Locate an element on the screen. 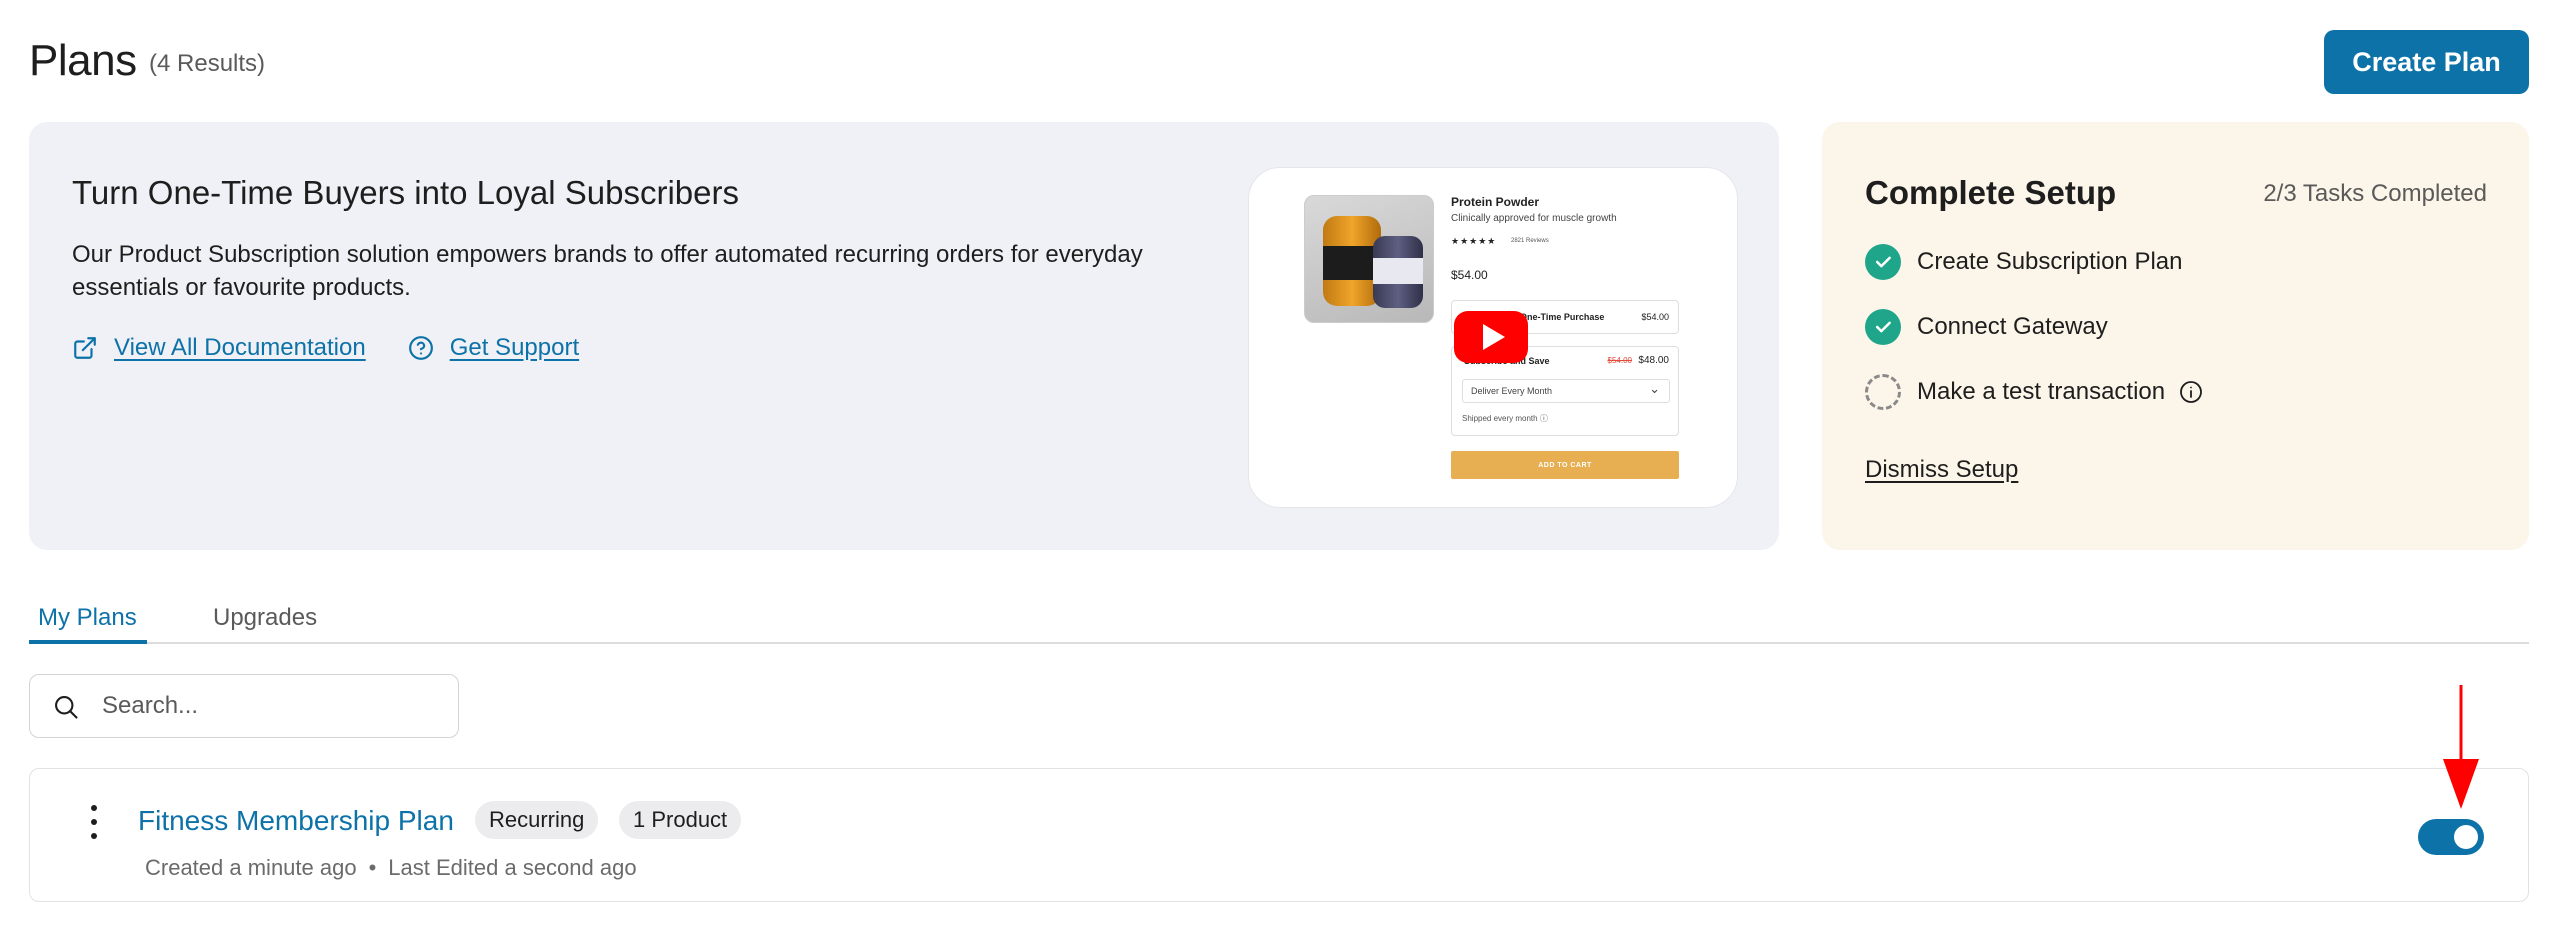 The image size is (2560, 946). plan-name-link: Fitness Membership Plan is located at coordinates (296, 821).